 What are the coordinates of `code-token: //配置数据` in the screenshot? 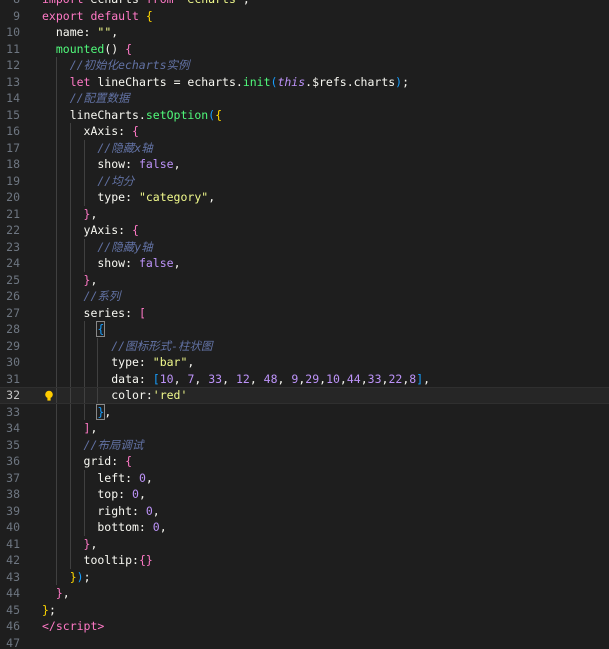 It's located at (86, 98).